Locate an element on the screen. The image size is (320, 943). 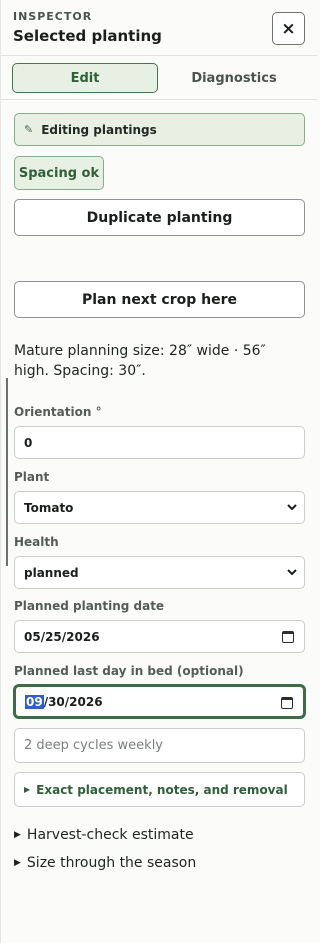
last-day-month-segment: 09 is located at coordinates (34, 701).